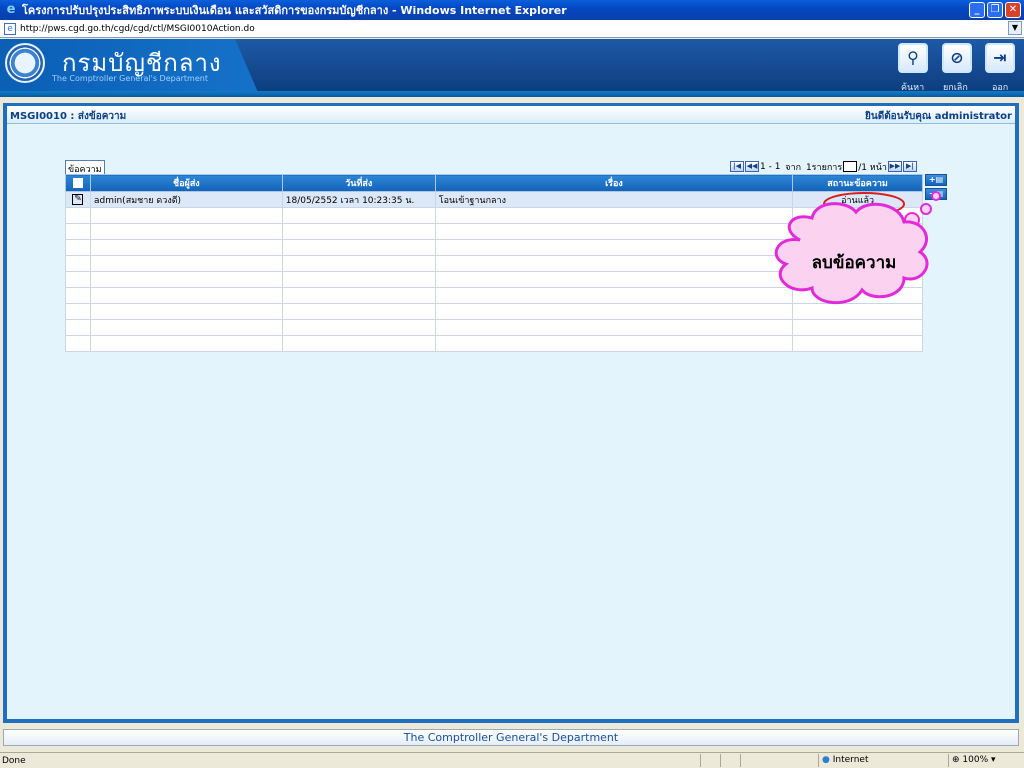 This screenshot has height=768, width=1024. I want to click on callout-text: ลบข้อความ, so click(854, 263).